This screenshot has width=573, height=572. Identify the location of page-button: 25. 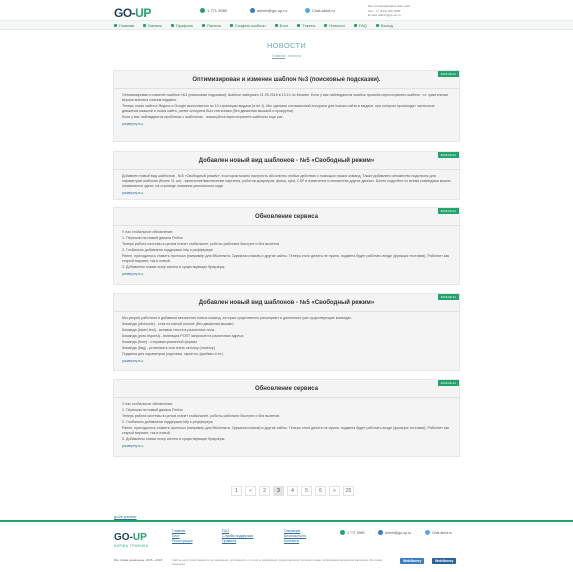
(348, 491).